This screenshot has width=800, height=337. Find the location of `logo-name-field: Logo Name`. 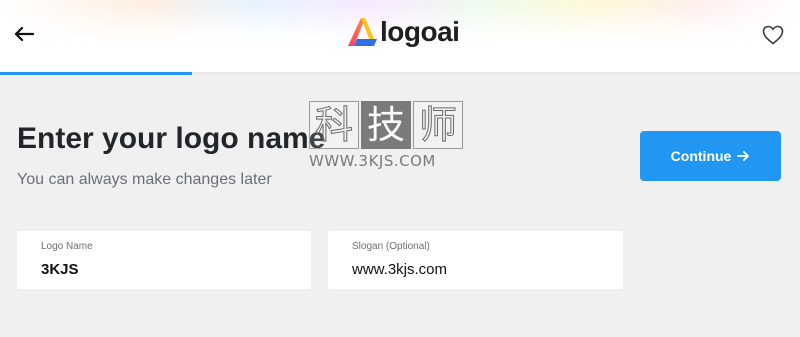

logo-name-field: Logo Name is located at coordinates (164, 260).